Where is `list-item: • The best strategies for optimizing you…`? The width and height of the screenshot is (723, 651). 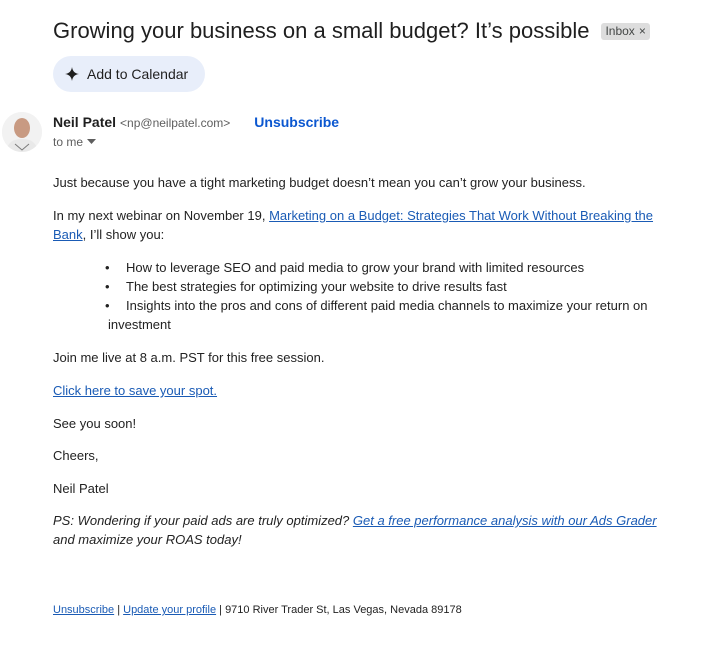 list-item: • The best strategies for optimizing you… is located at coordinates (358, 286).